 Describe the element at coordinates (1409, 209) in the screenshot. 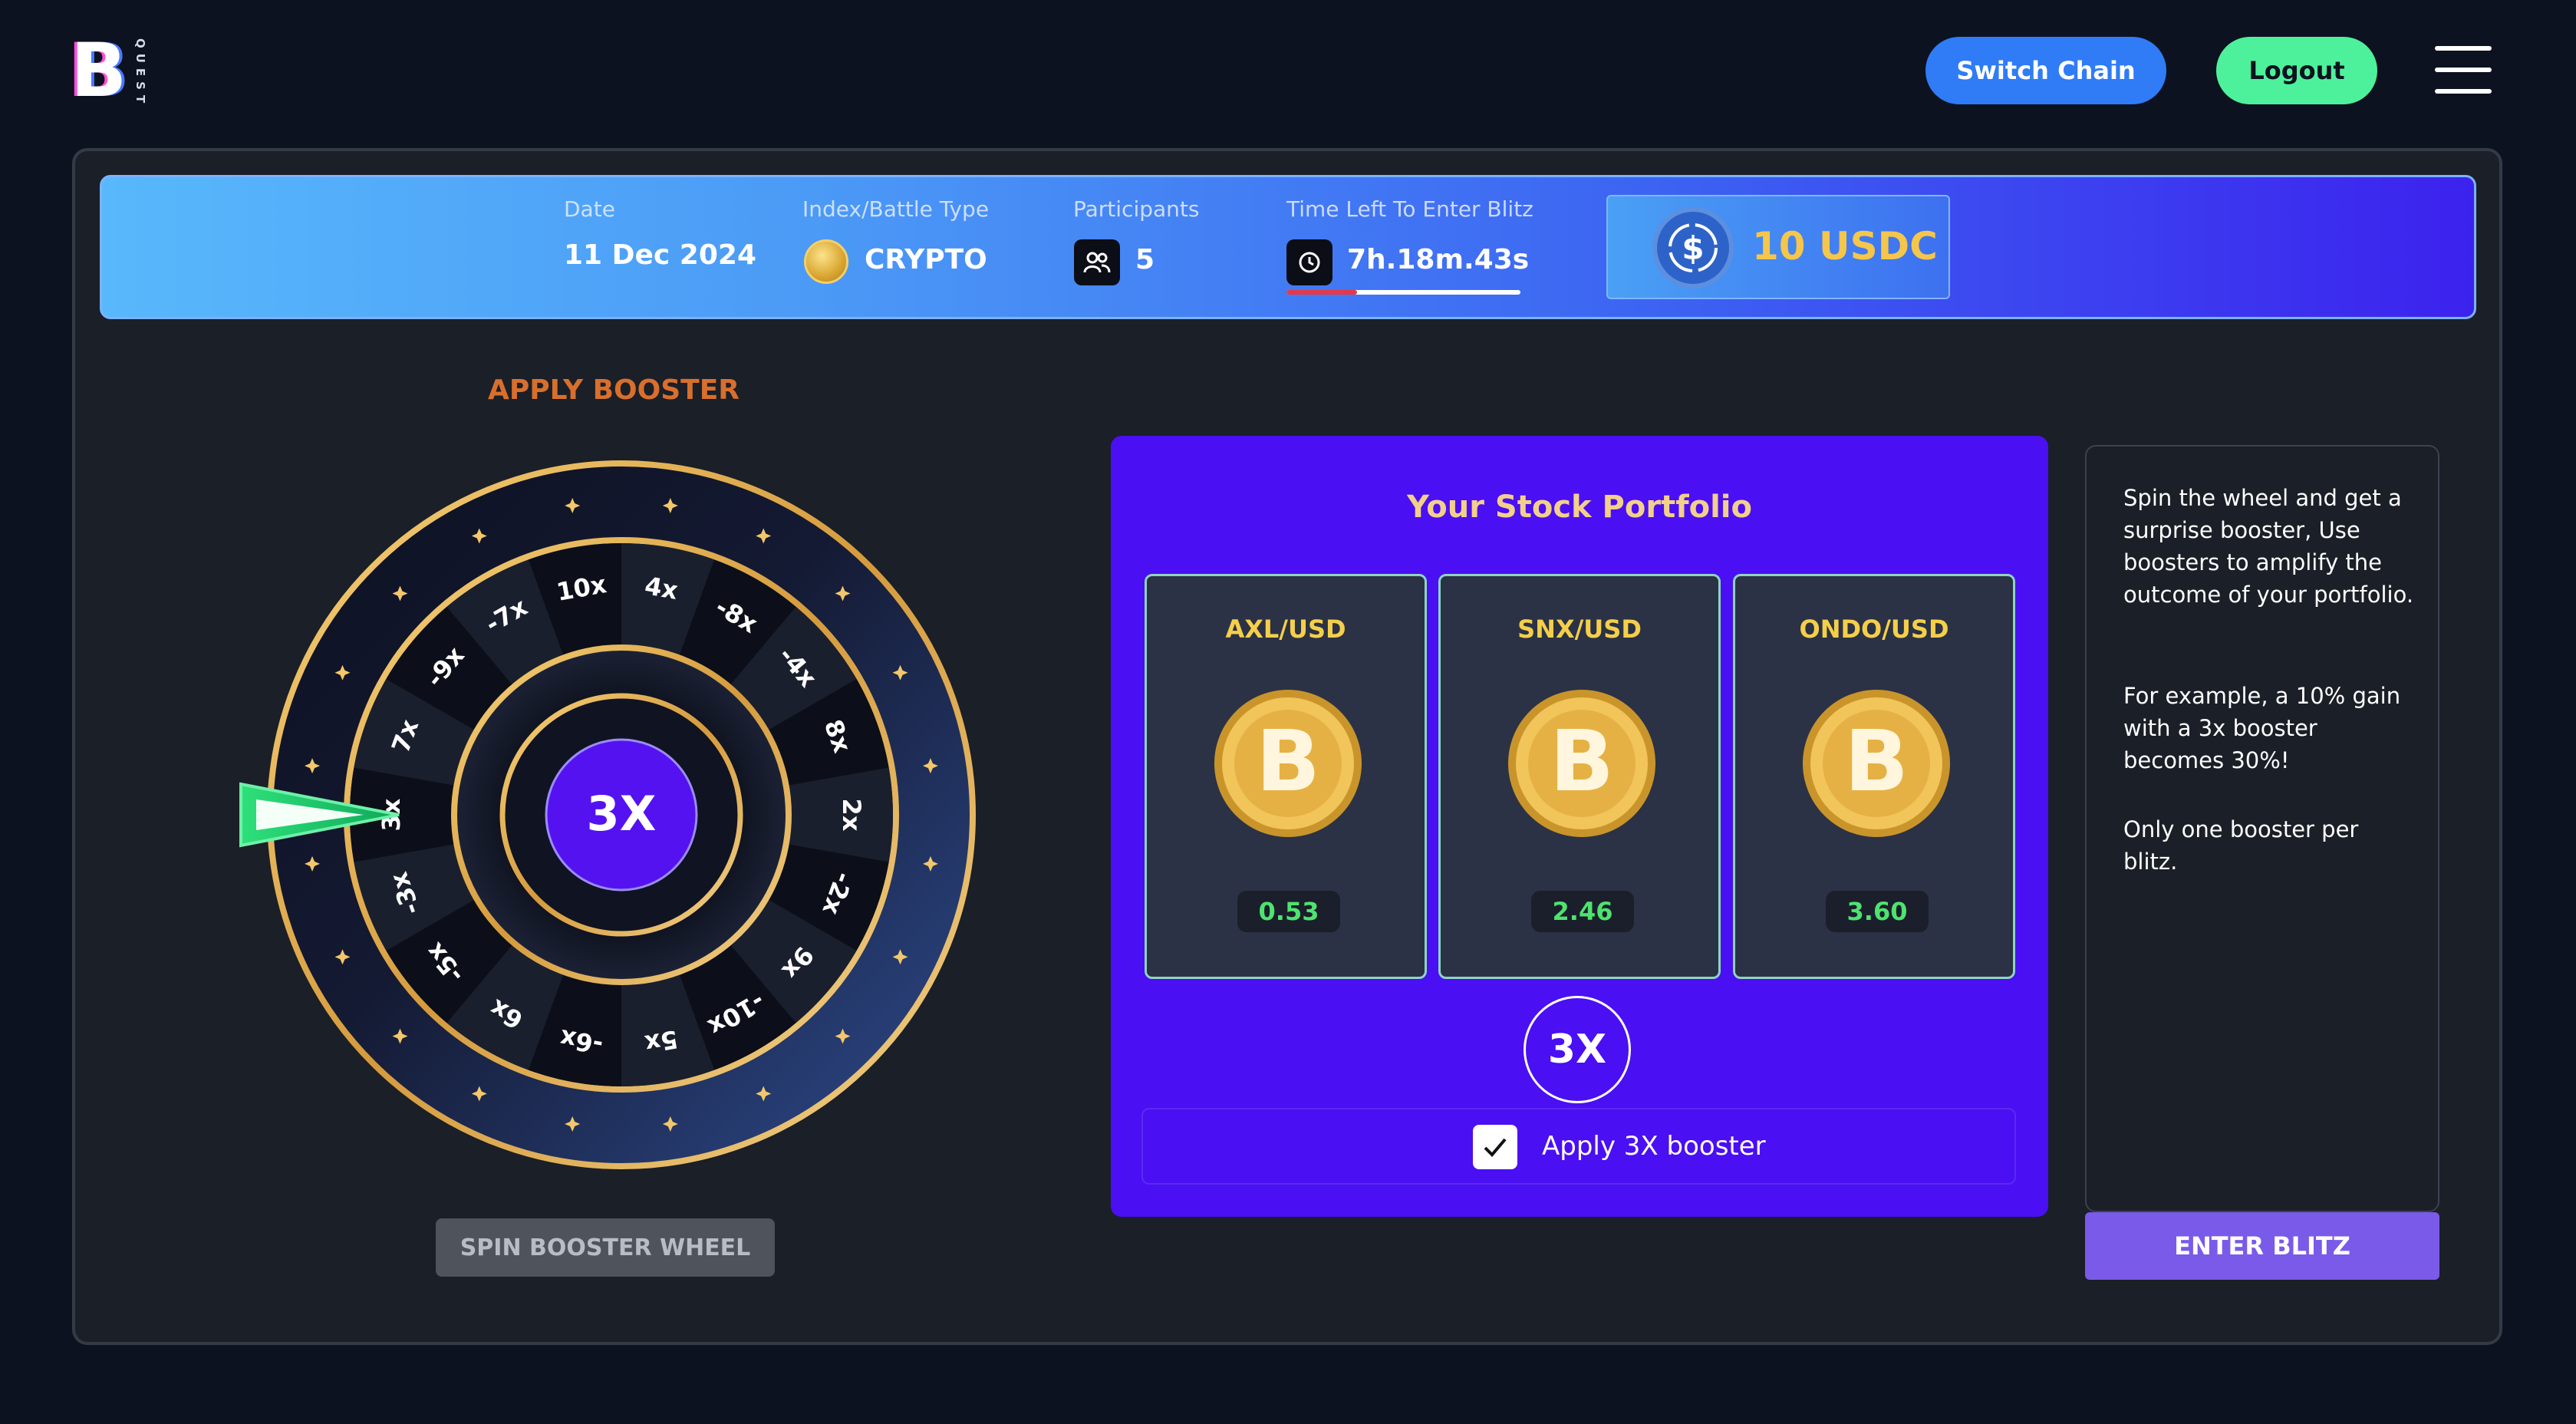

I see `time-left-label: Time Left To Enter Blitz` at that location.